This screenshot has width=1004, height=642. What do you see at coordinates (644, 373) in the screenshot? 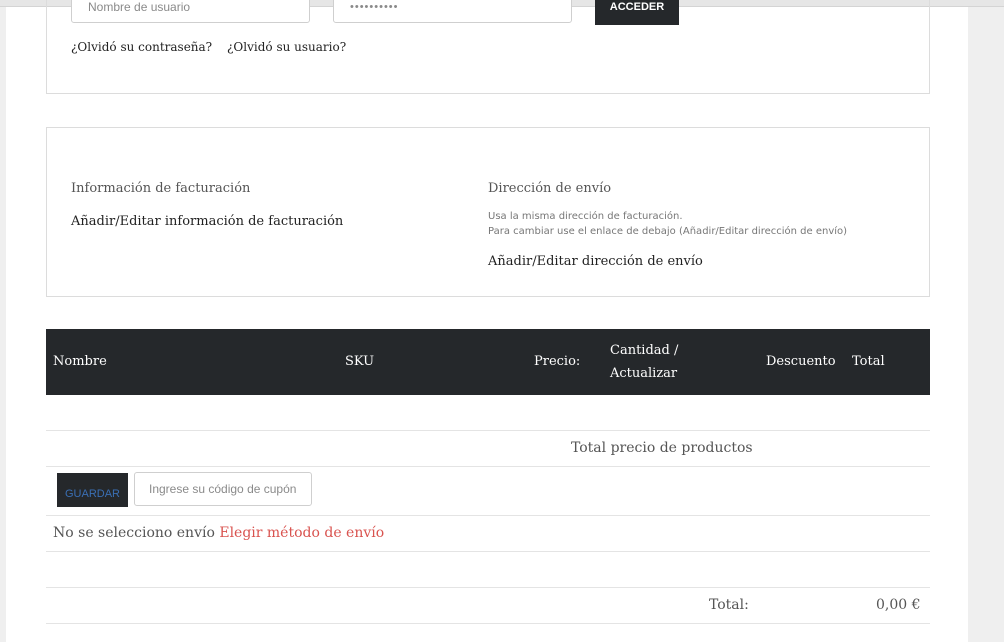
I see `header-update: Actualizar` at bounding box center [644, 373].